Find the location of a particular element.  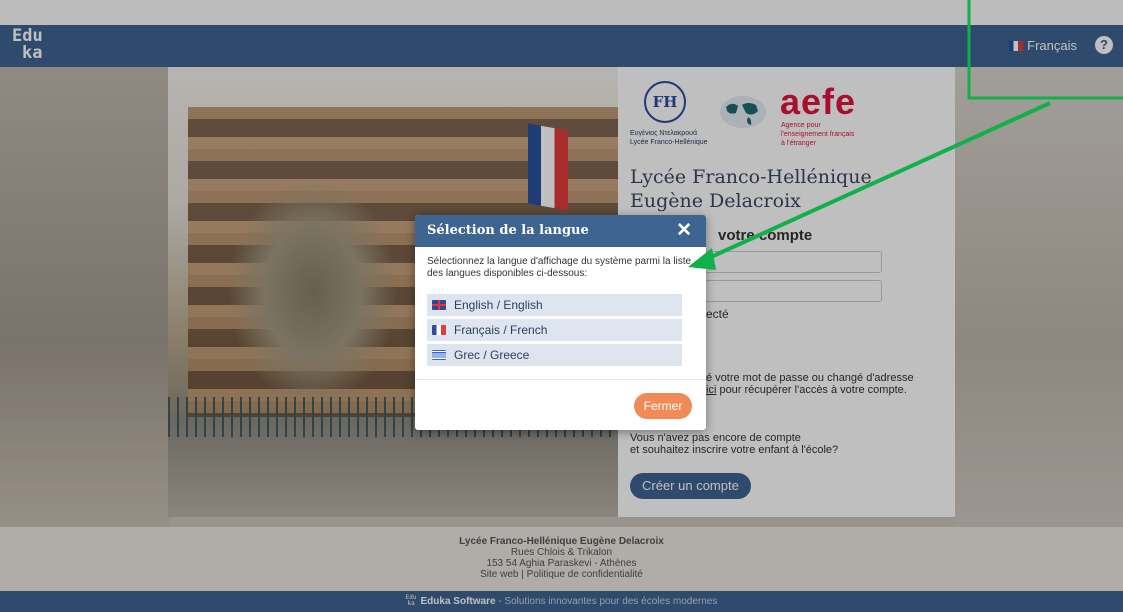

option-label: Grec / Greece is located at coordinates (492, 355).